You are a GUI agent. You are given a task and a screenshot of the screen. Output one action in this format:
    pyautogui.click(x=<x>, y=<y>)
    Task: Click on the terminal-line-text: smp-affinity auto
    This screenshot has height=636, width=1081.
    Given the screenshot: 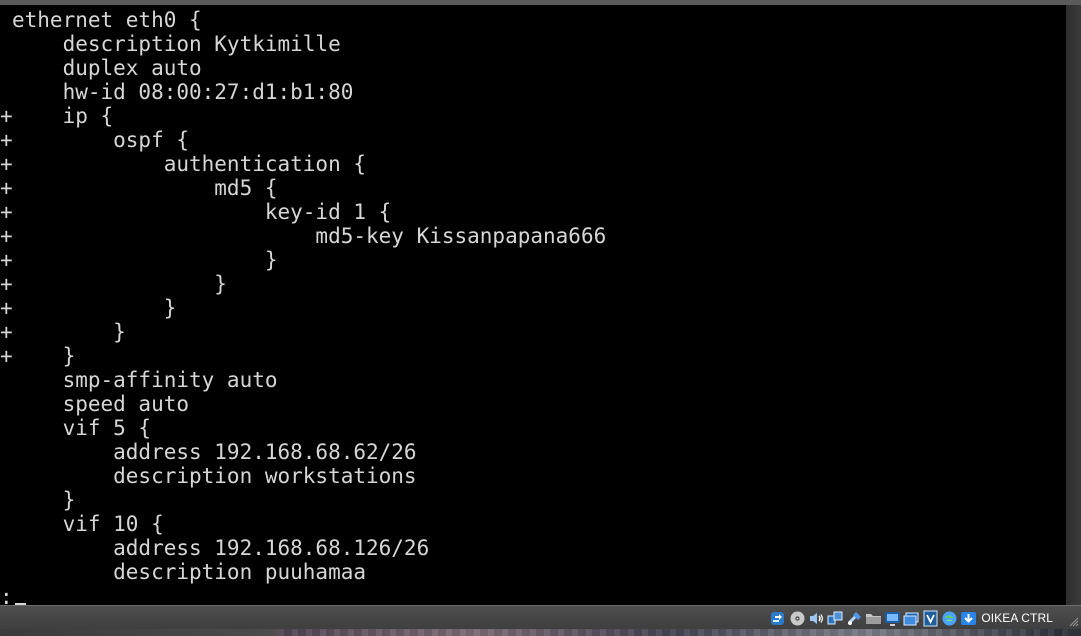 What is the action you would take?
    pyautogui.click(x=145, y=380)
    